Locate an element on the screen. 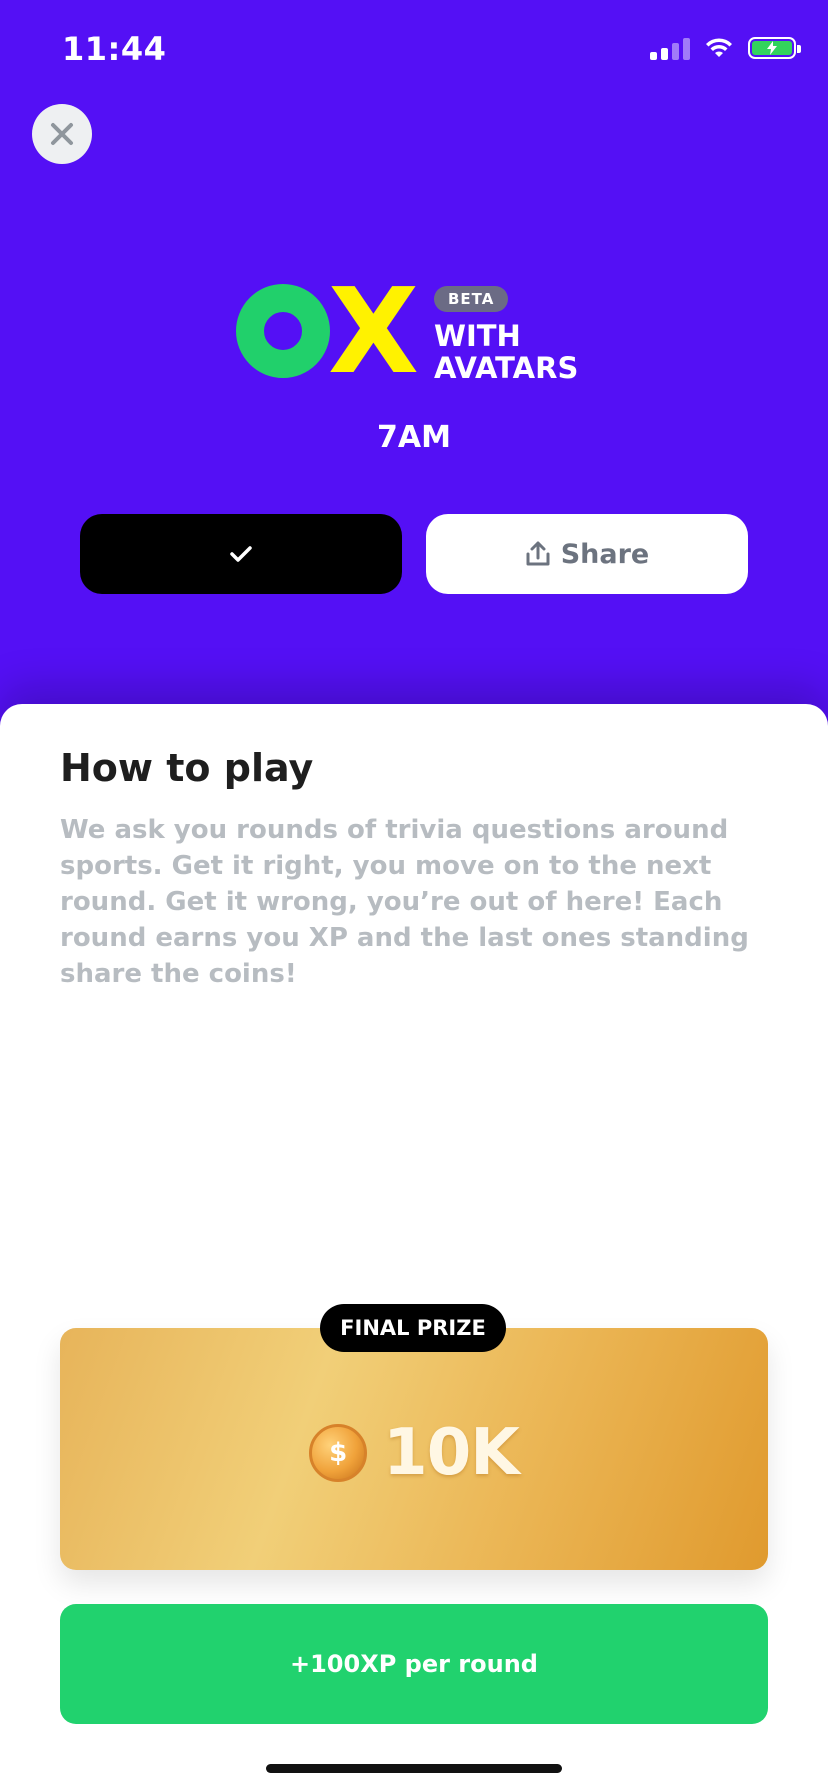 The height and width of the screenshot is (1792, 828). logo-o is located at coordinates (283, 331).